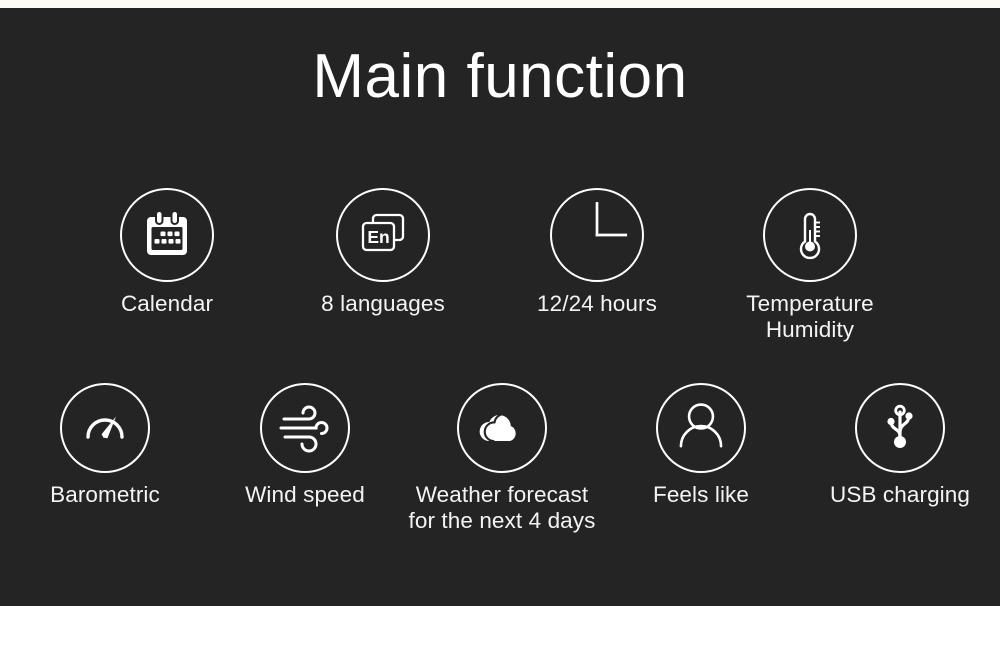 The height and width of the screenshot is (658, 1000). I want to click on feature-barometric: Barometric, so click(105, 445).